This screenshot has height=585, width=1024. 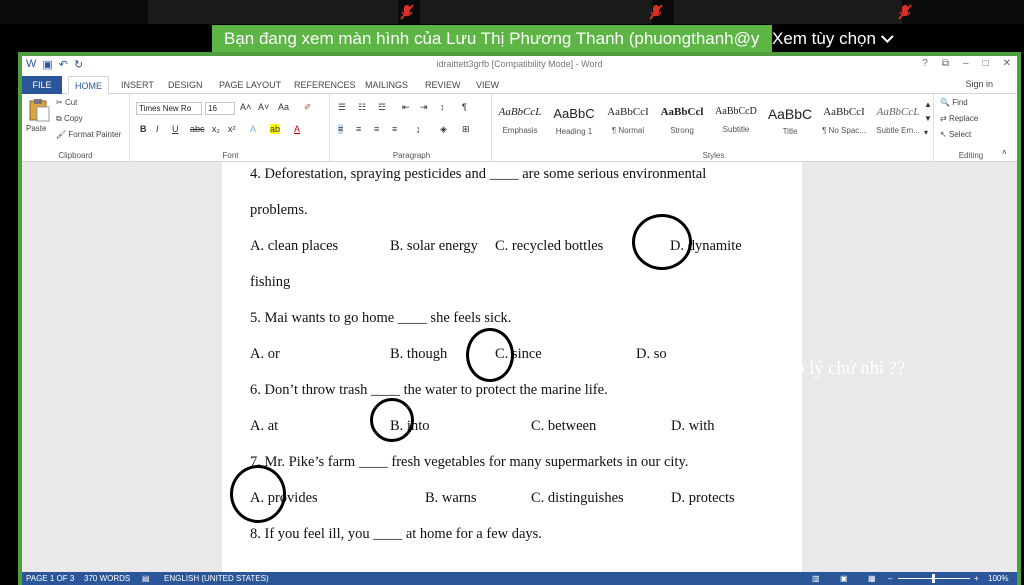 What do you see at coordinates (382, 107) in the screenshot?
I see `multilevel-list-button: ☲` at bounding box center [382, 107].